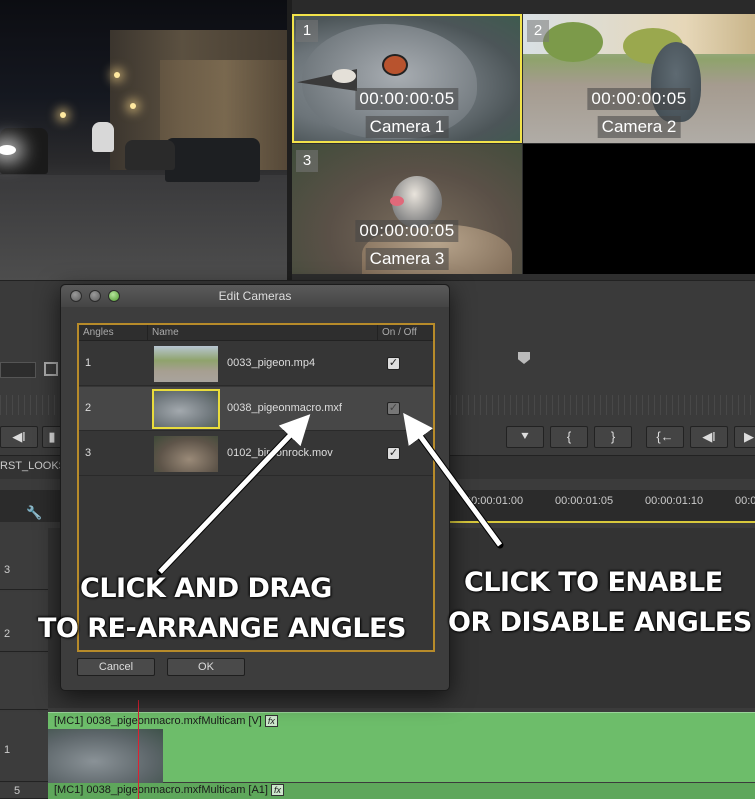 The height and width of the screenshot is (799, 755). Describe the element at coordinates (51, 369) in the screenshot. I see `film-icon` at that location.